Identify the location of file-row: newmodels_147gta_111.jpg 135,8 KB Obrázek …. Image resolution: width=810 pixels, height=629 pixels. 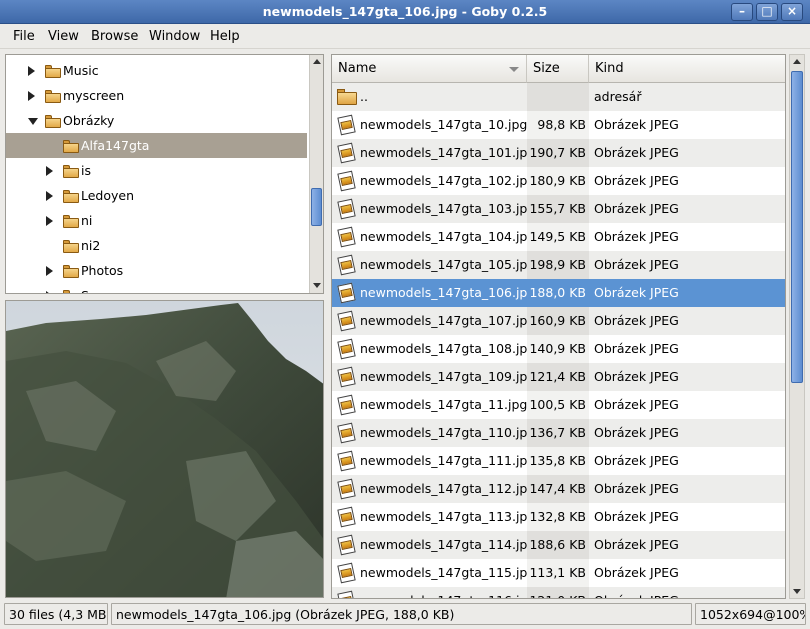
(558, 461).